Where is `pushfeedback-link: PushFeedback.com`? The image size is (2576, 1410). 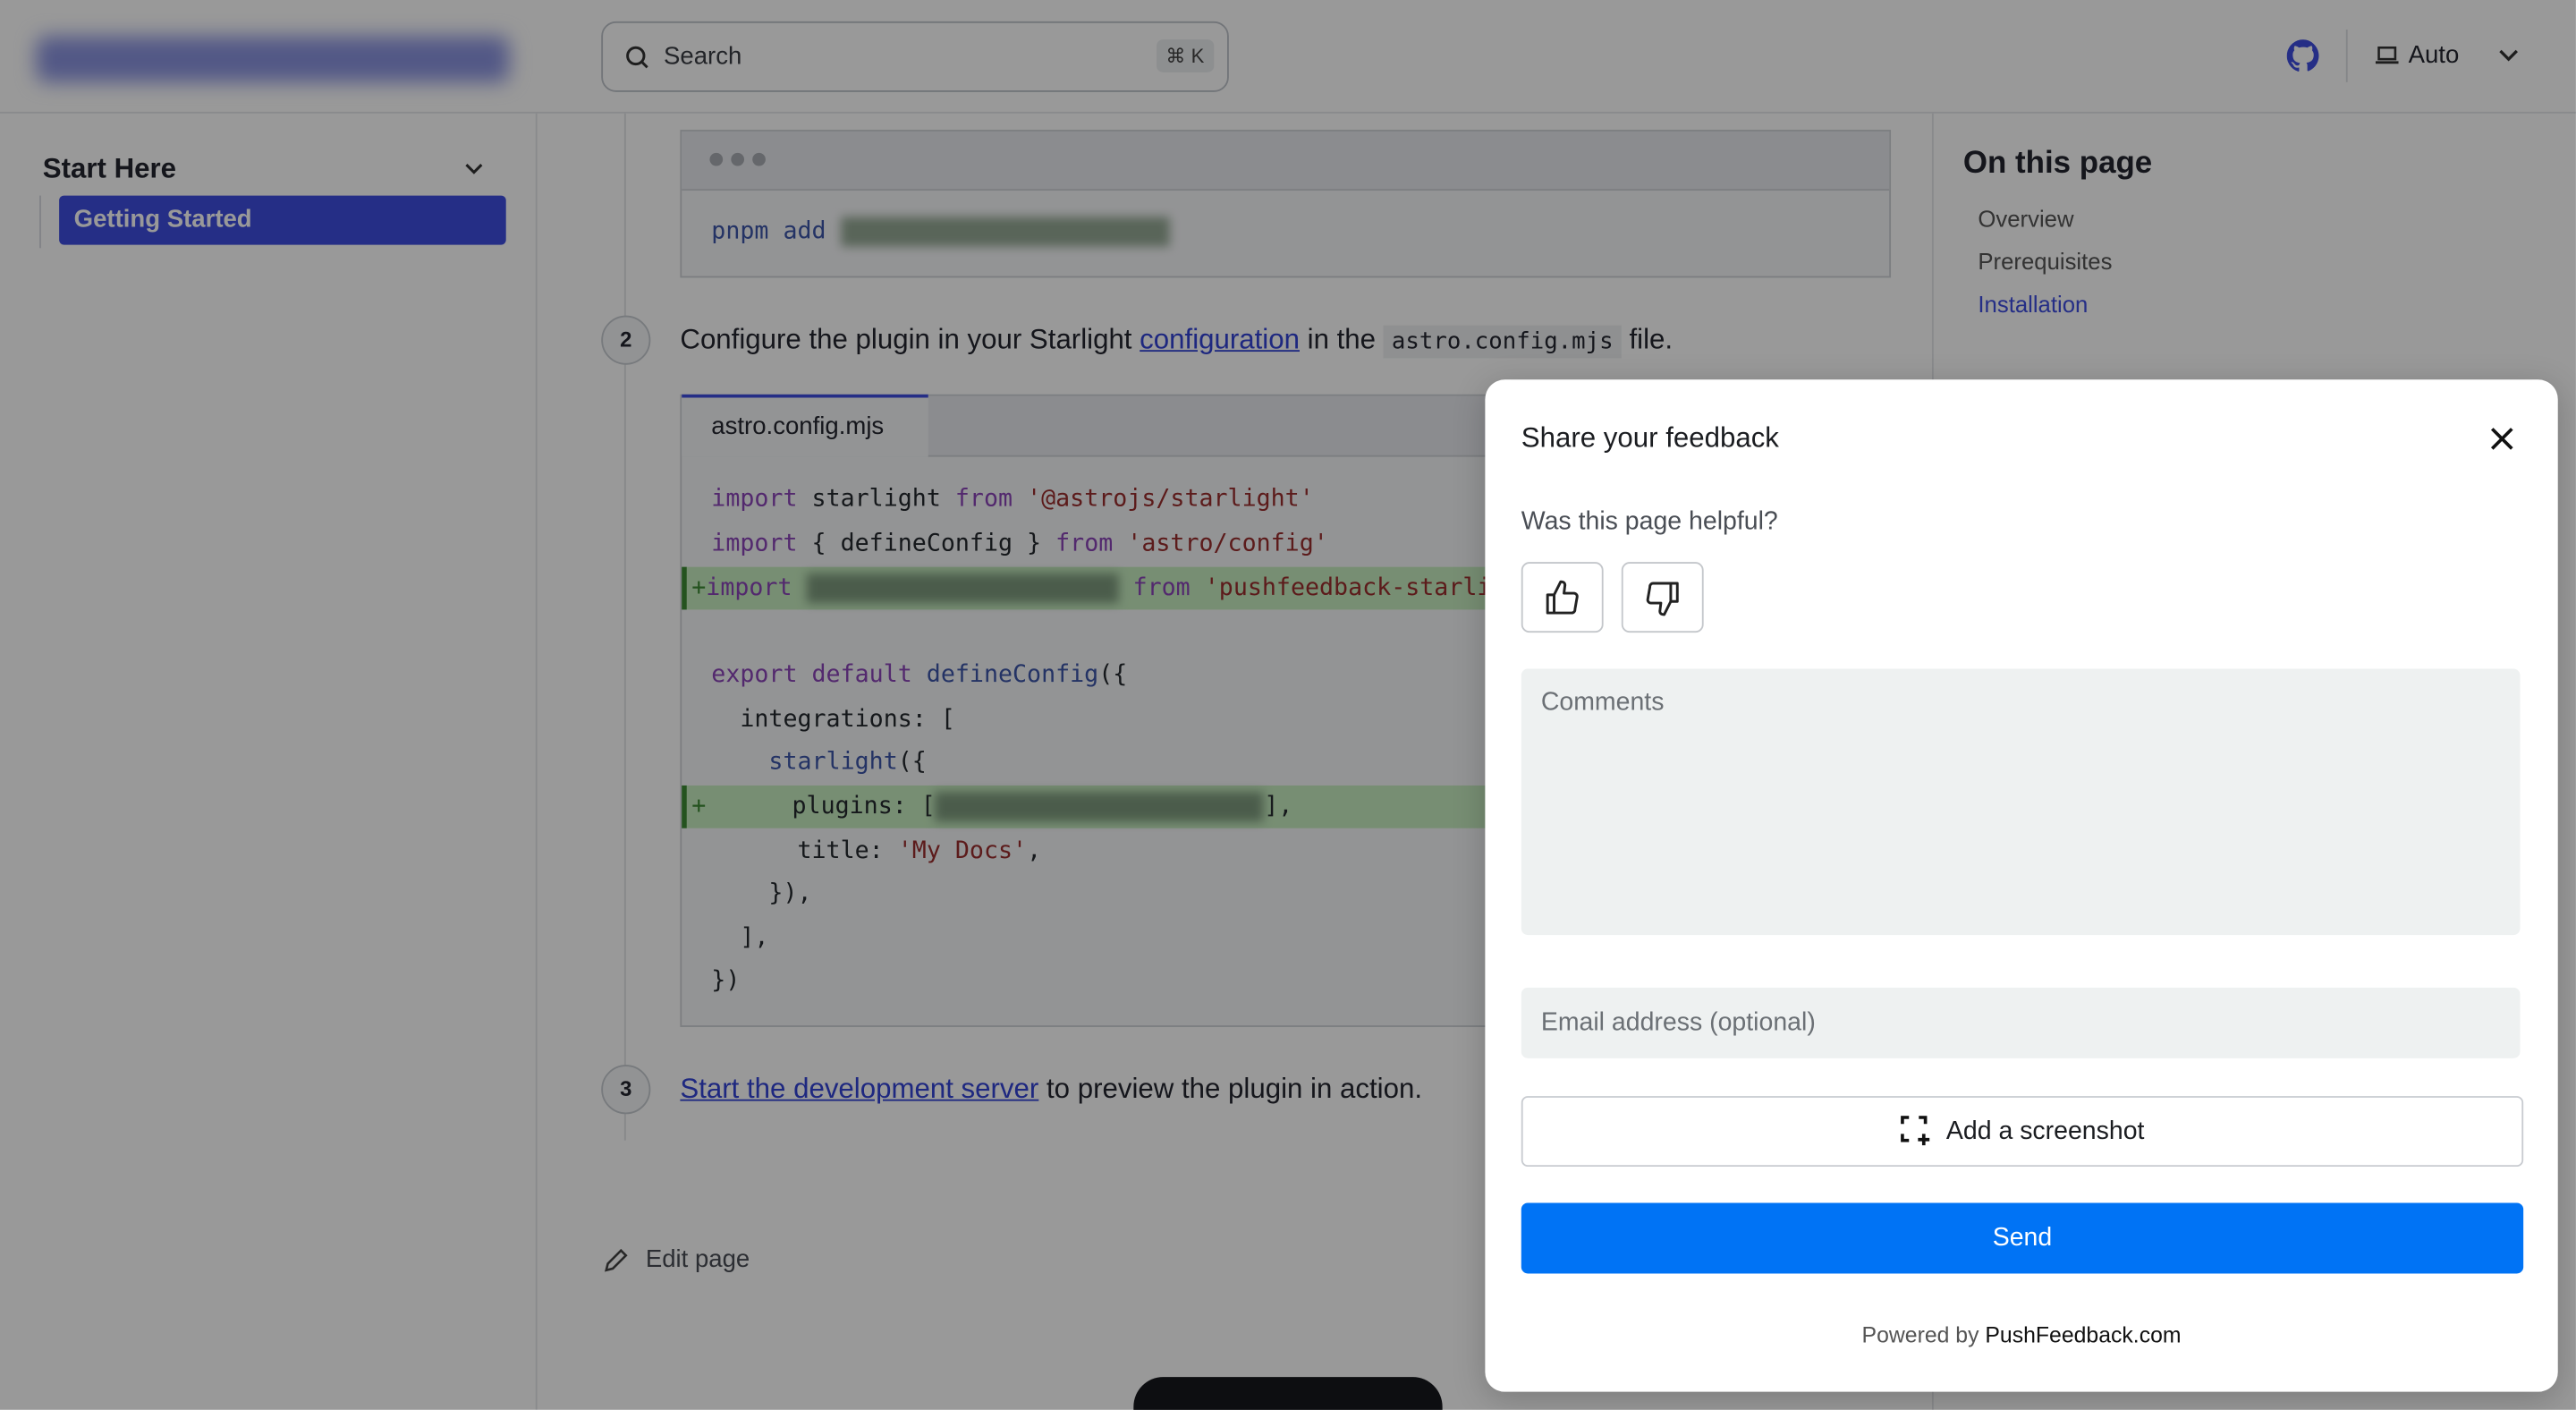
pushfeedback-link: PushFeedback.com is located at coordinates (2083, 1336).